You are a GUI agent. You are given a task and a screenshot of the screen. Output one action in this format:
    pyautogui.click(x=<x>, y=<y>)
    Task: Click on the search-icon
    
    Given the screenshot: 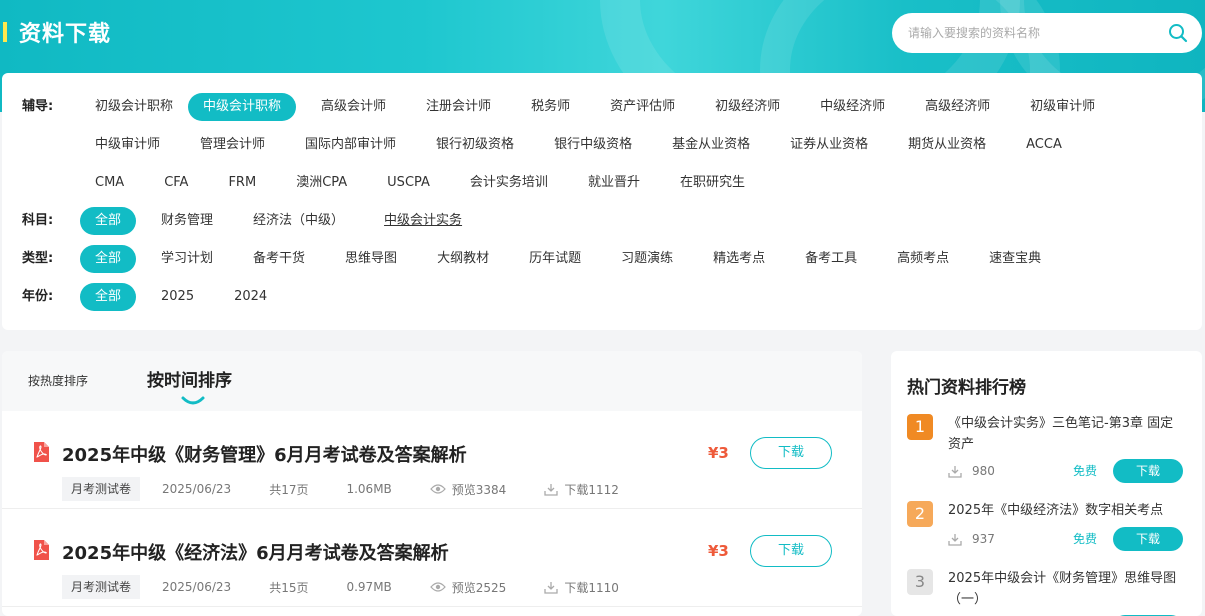 What is the action you would take?
    pyautogui.click(x=1178, y=33)
    